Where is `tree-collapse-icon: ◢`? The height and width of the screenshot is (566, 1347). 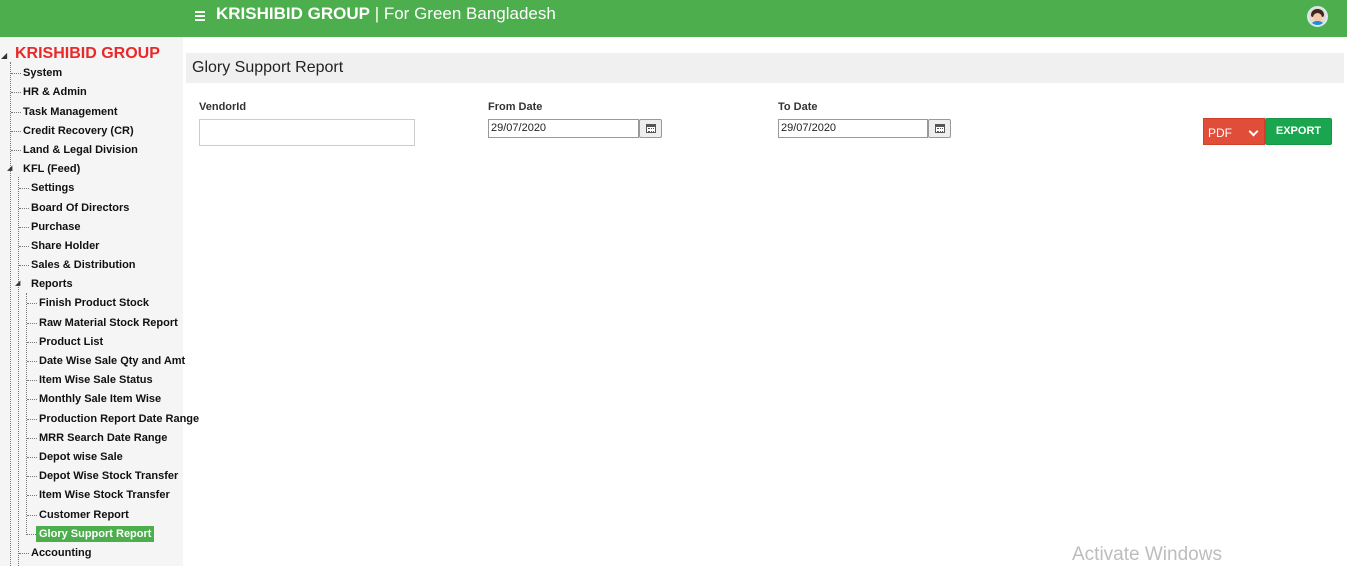 tree-collapse-icon: ◢ is located at coordinates (4, 55).